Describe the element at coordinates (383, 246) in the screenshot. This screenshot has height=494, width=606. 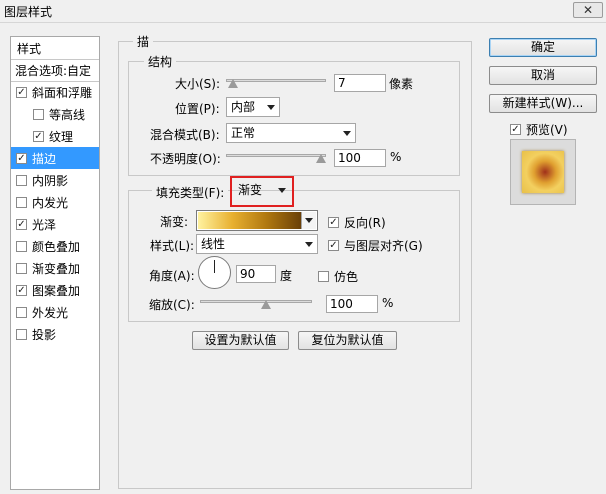
I see `align-label: 与图层对齐(G)` at that location.